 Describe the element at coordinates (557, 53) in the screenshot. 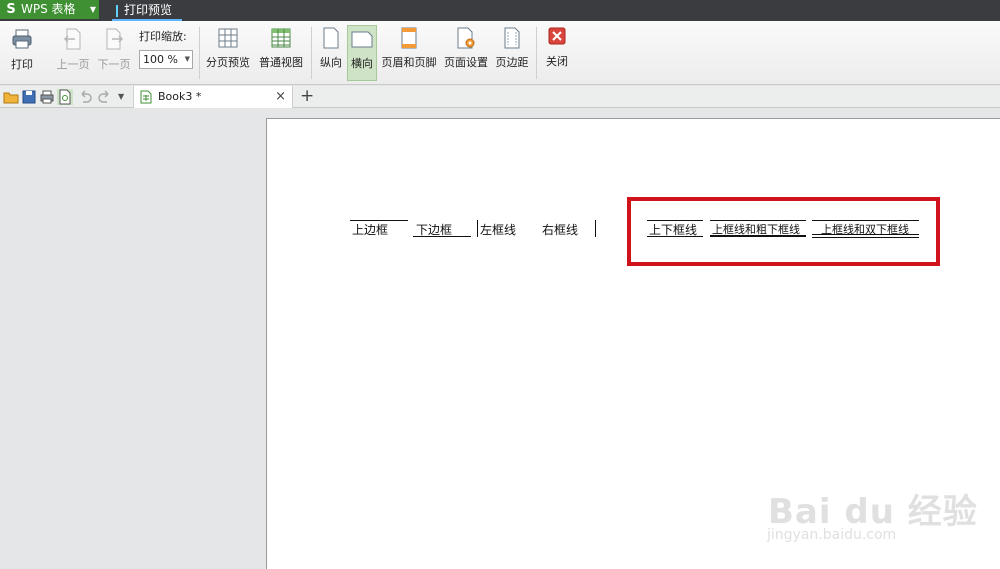

I see `close-preview-button: 关闭` at that location.